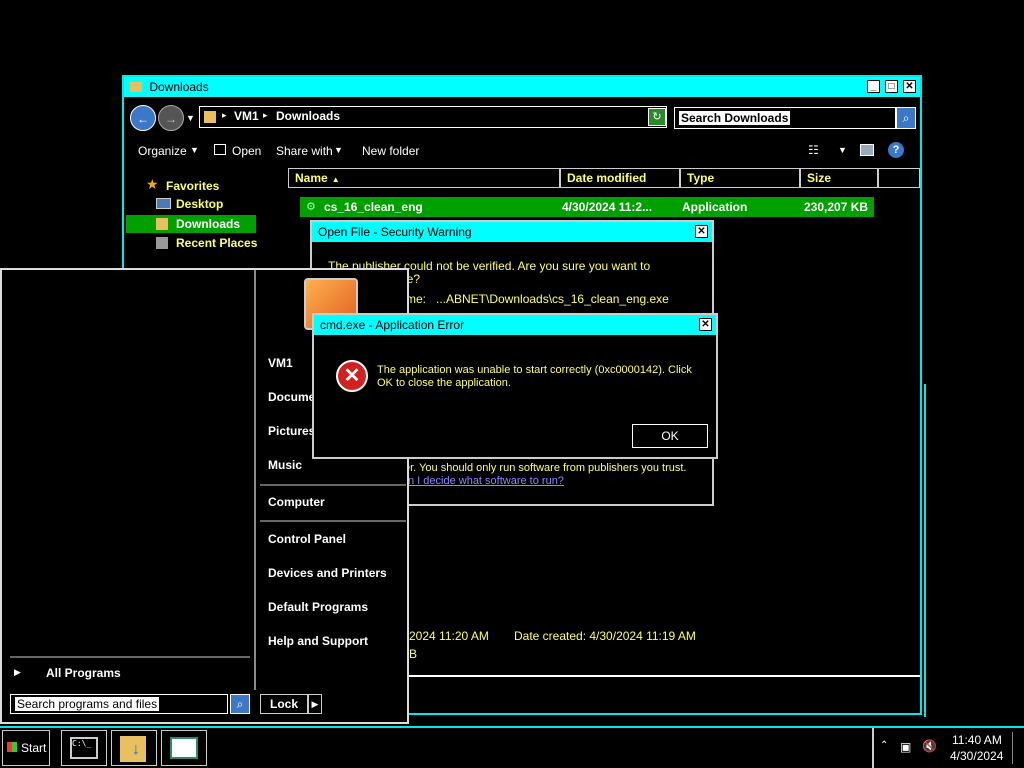  Describe the element at coordinates (735, 118) in the screenshot. I see `search-placeholder: Search Downloads` at that location.